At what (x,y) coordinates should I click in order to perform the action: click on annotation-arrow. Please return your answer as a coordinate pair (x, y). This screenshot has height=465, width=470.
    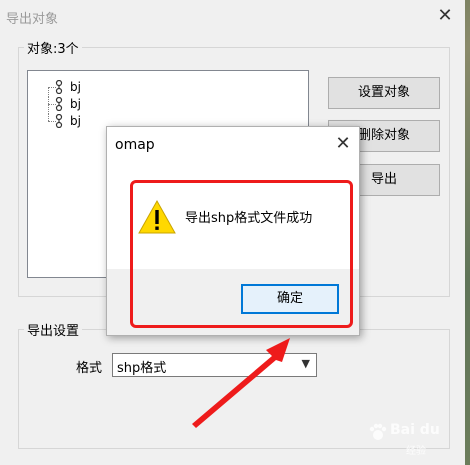
    Looking at the image, I should click on (241, 383).